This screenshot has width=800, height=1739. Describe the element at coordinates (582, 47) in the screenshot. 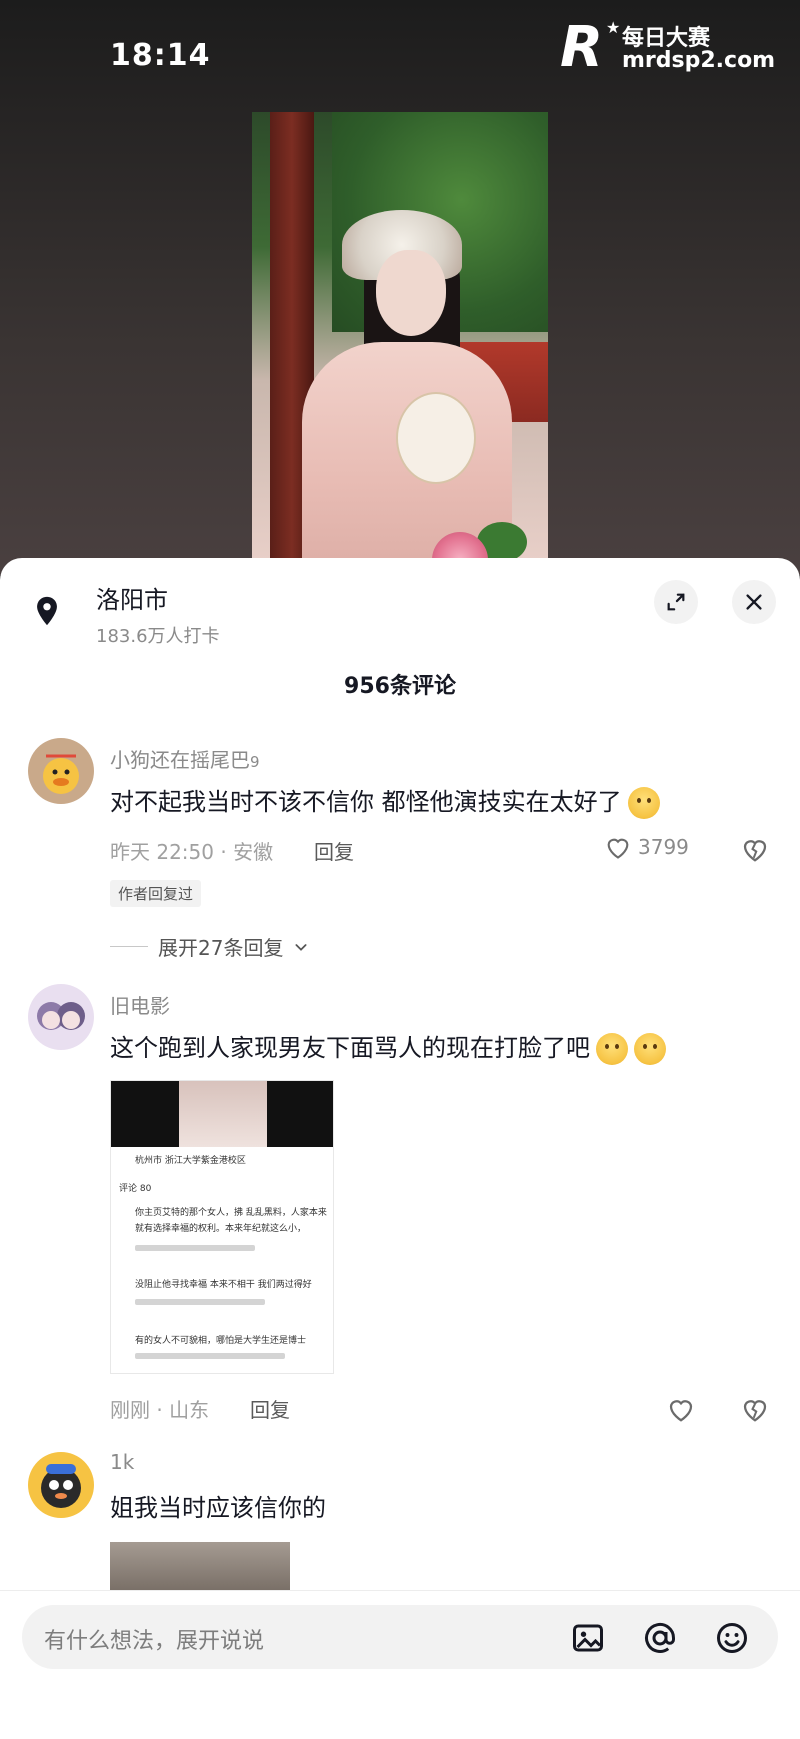

I see `watermark-letter: R` at that location.